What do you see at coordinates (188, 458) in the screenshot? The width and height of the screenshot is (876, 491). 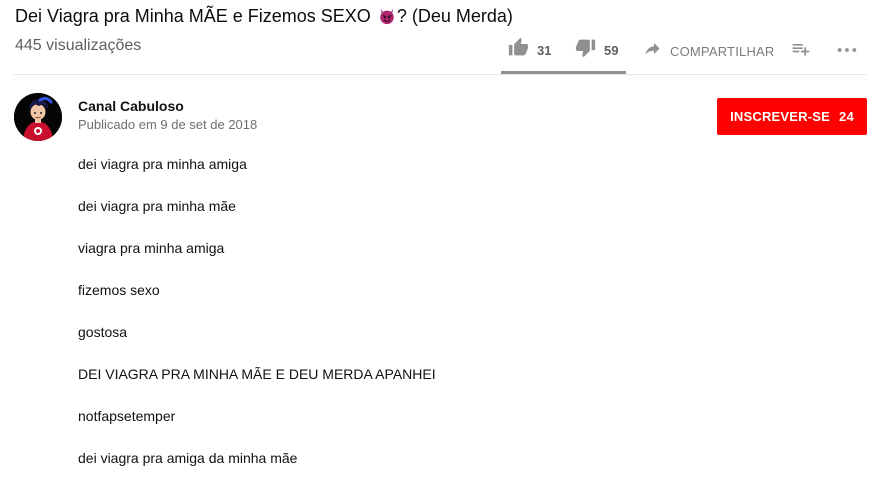 I see `description-line: dei viagra pra amiga da minha mãe` at bounding box center [188, 458].